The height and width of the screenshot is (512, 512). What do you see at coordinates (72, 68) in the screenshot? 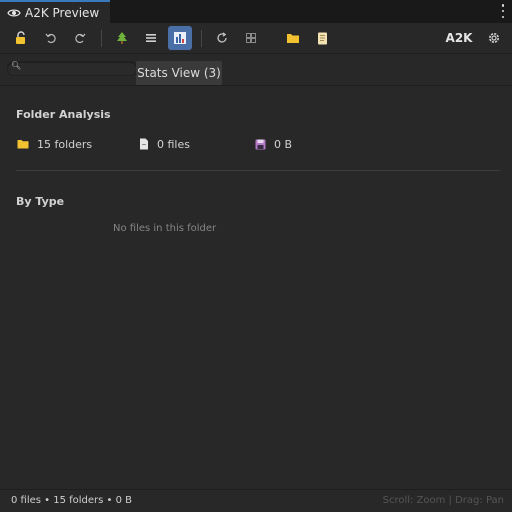
I see `search-input: 🔍︎` at bounding box center [72, 68].